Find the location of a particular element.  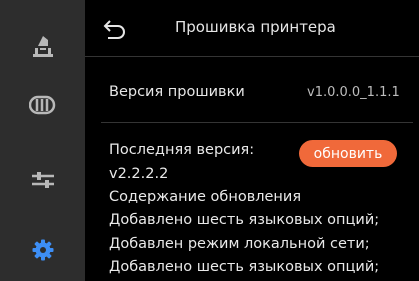

latest-version-value: v2.2.2.2 is located at coordinates (139, 174).